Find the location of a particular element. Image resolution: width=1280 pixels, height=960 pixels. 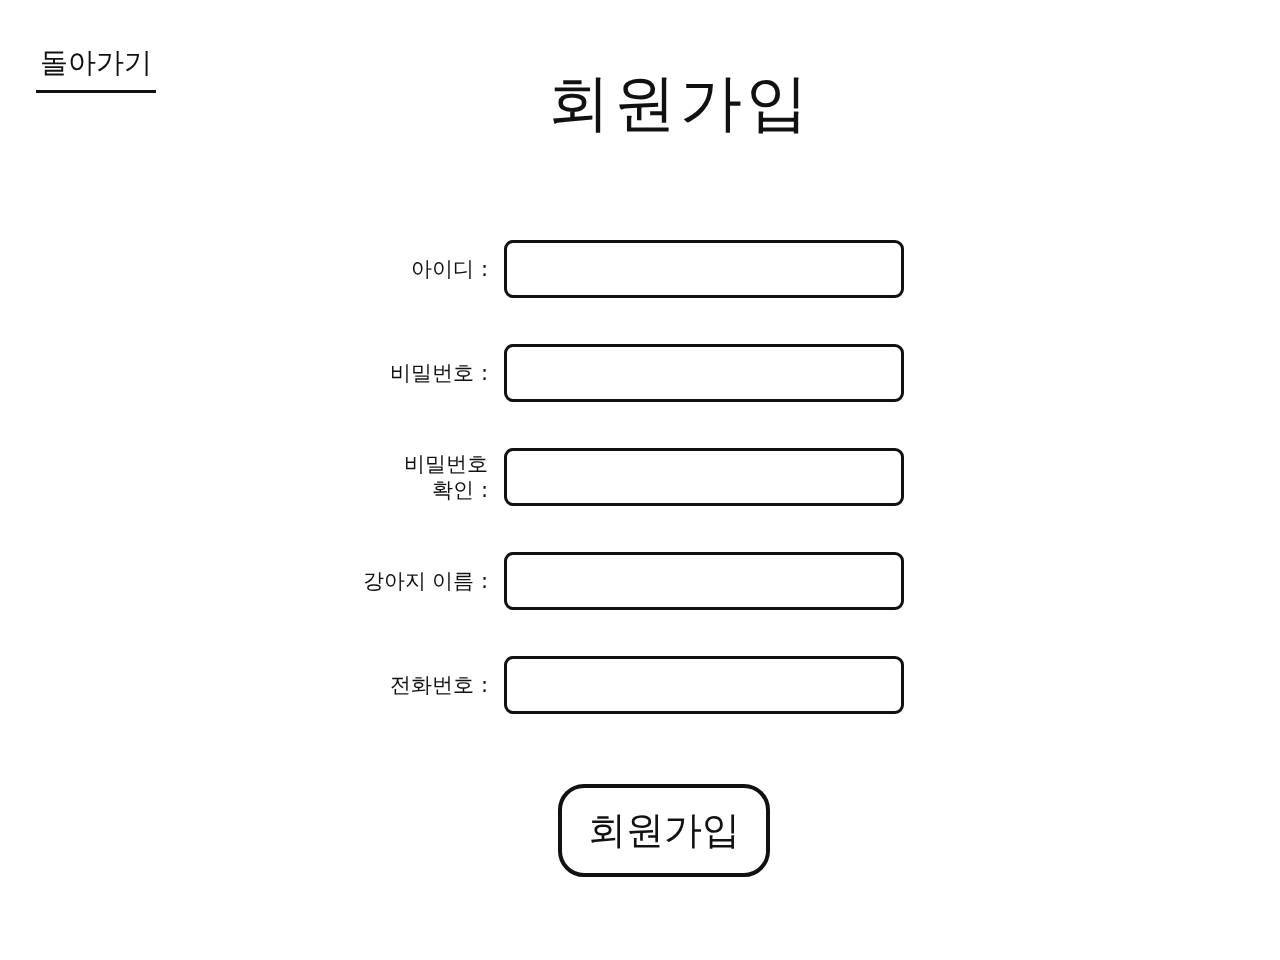

field-label: 비밀번호 : is located at coordinates (438, 373).